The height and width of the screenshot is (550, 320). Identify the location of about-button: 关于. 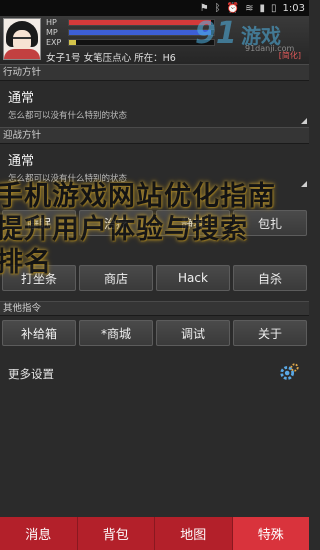
(270, 333).